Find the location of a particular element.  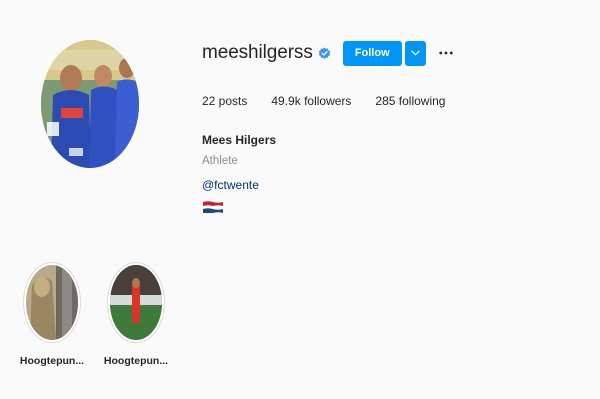

suggested-accounts-button is located at coordinates (415, 53).